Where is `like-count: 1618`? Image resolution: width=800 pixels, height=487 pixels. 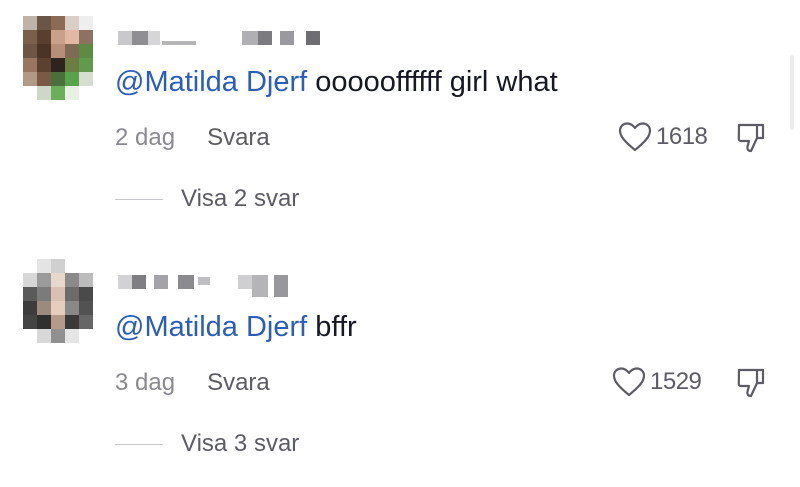
like-count: 1618 is located at coordinates (682, 136).